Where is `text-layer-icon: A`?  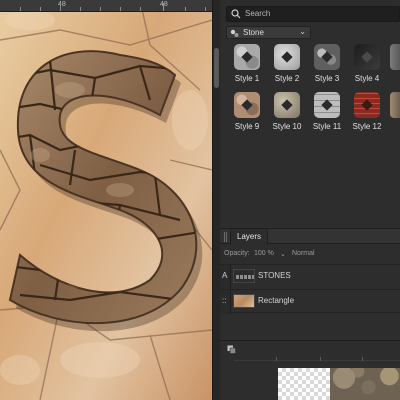
text-layer-icon: A is located at coordinates (225, 275).